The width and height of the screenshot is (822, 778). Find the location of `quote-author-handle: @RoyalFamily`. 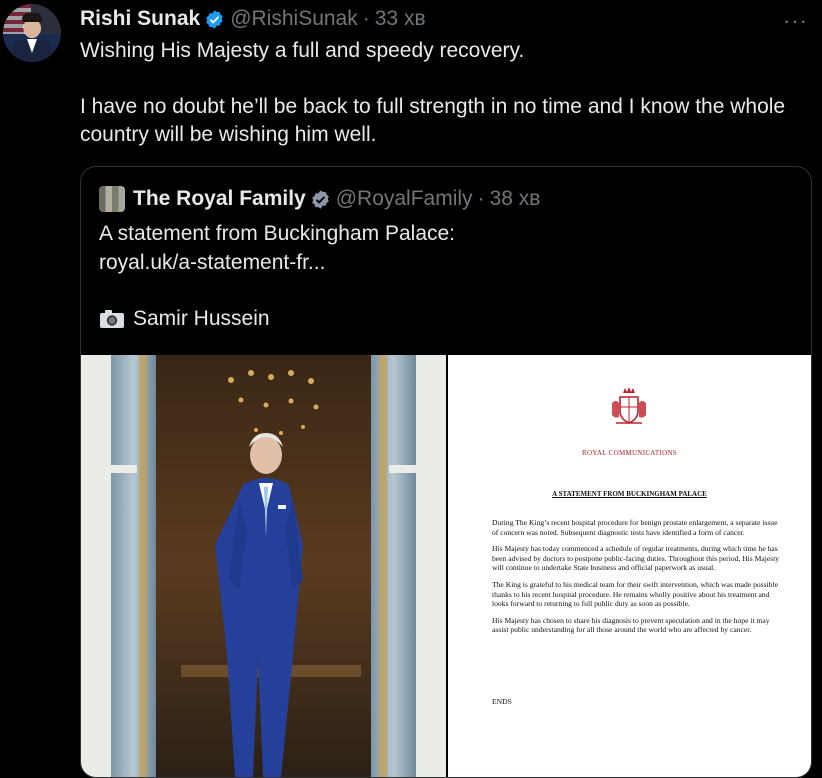

quote-author-handle: @RoyalFamily is located at coordinates (404, 199).